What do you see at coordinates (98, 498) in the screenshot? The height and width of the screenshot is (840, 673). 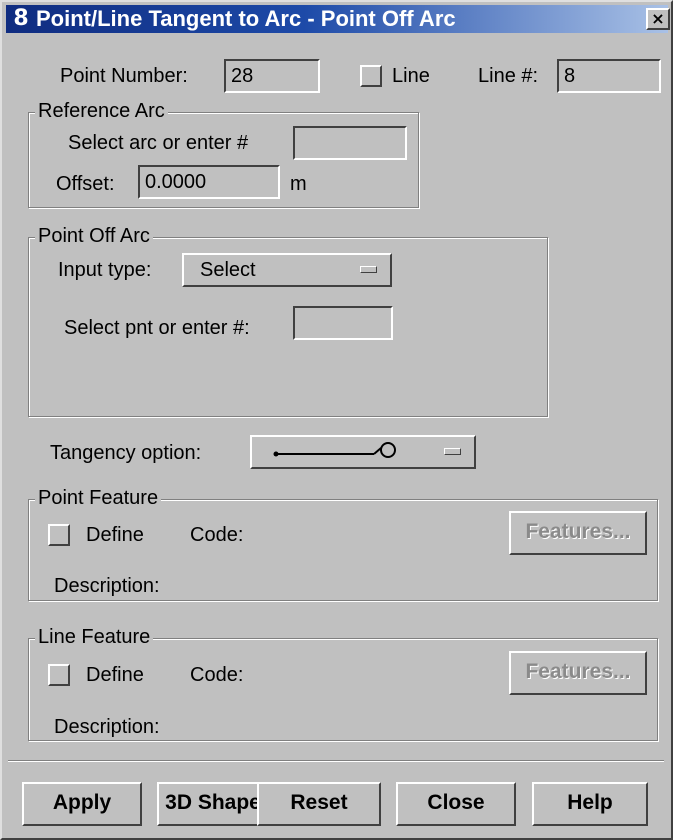 I see `point-feature-legend: Point Feature` at bounding box center [98, 498].